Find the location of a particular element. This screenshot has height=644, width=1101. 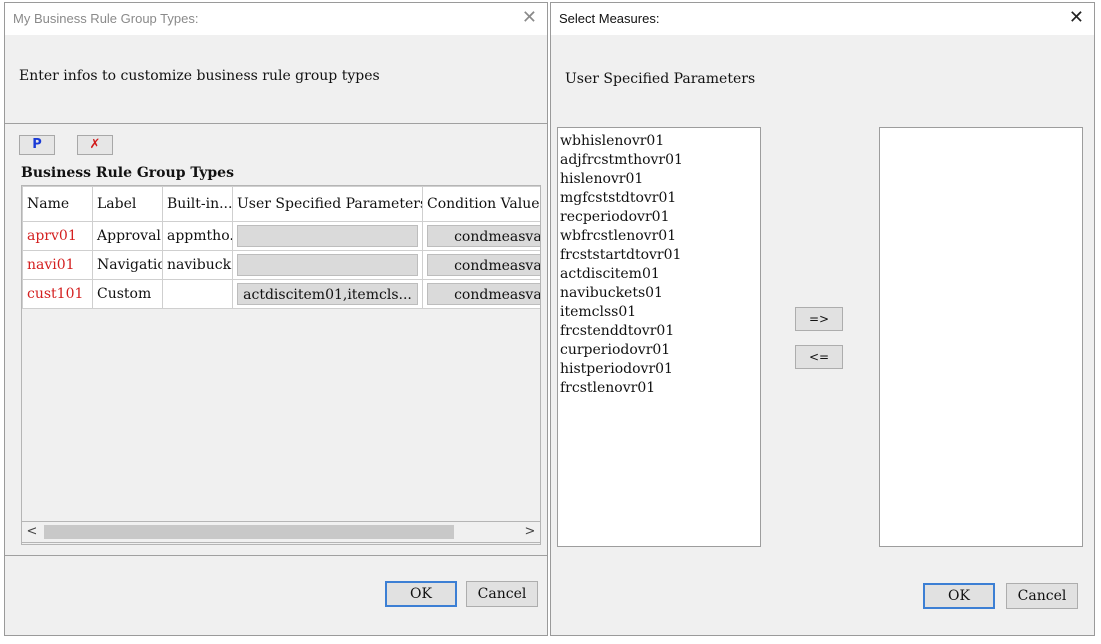

list-item: mgfcststdtovr01 is located at coordinates (660, 198).